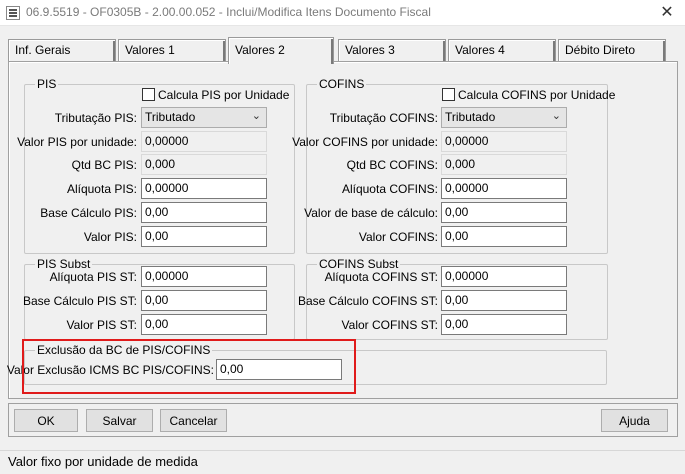  Describe the element at coordinates (204, 164) in the screenshot. I see `pis-qtd-bc-field: 0,000` at that location.